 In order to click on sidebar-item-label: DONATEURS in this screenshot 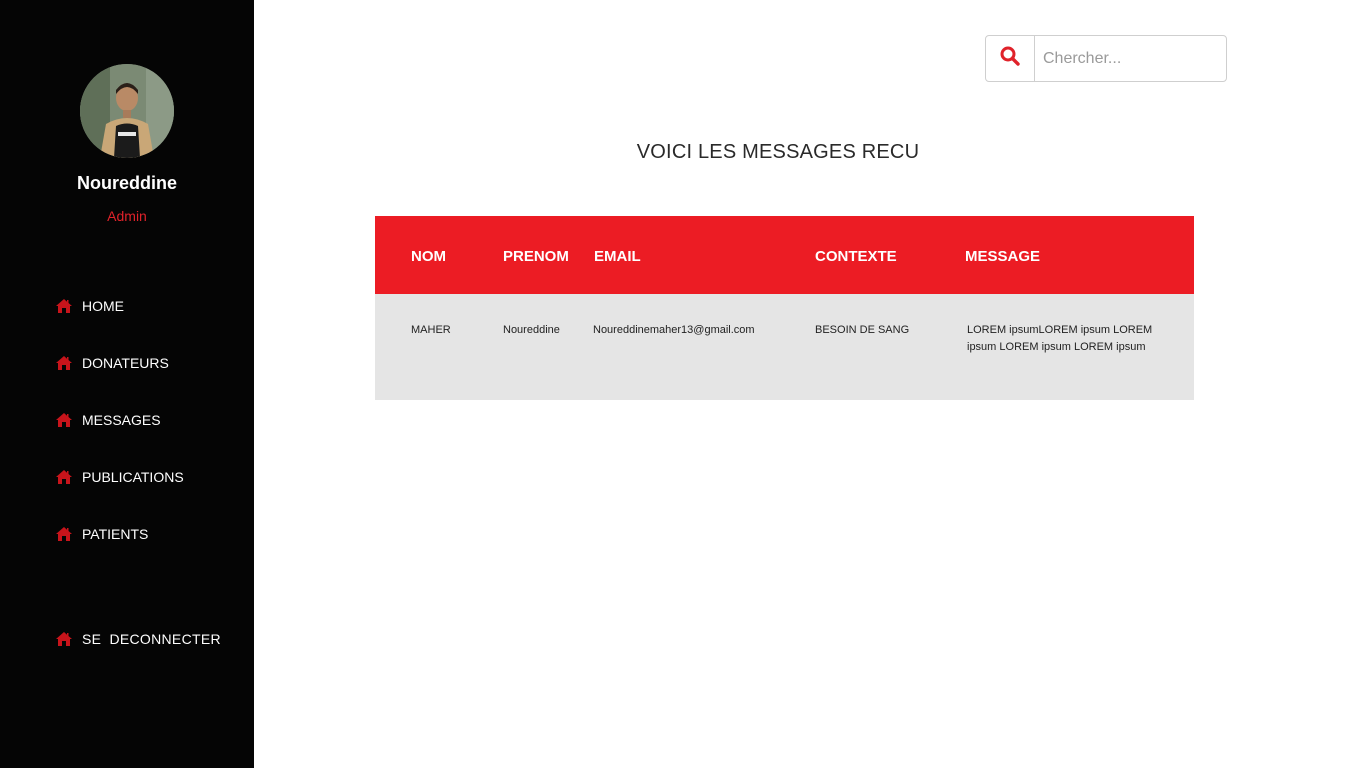, I will do `click(125, 363)`.